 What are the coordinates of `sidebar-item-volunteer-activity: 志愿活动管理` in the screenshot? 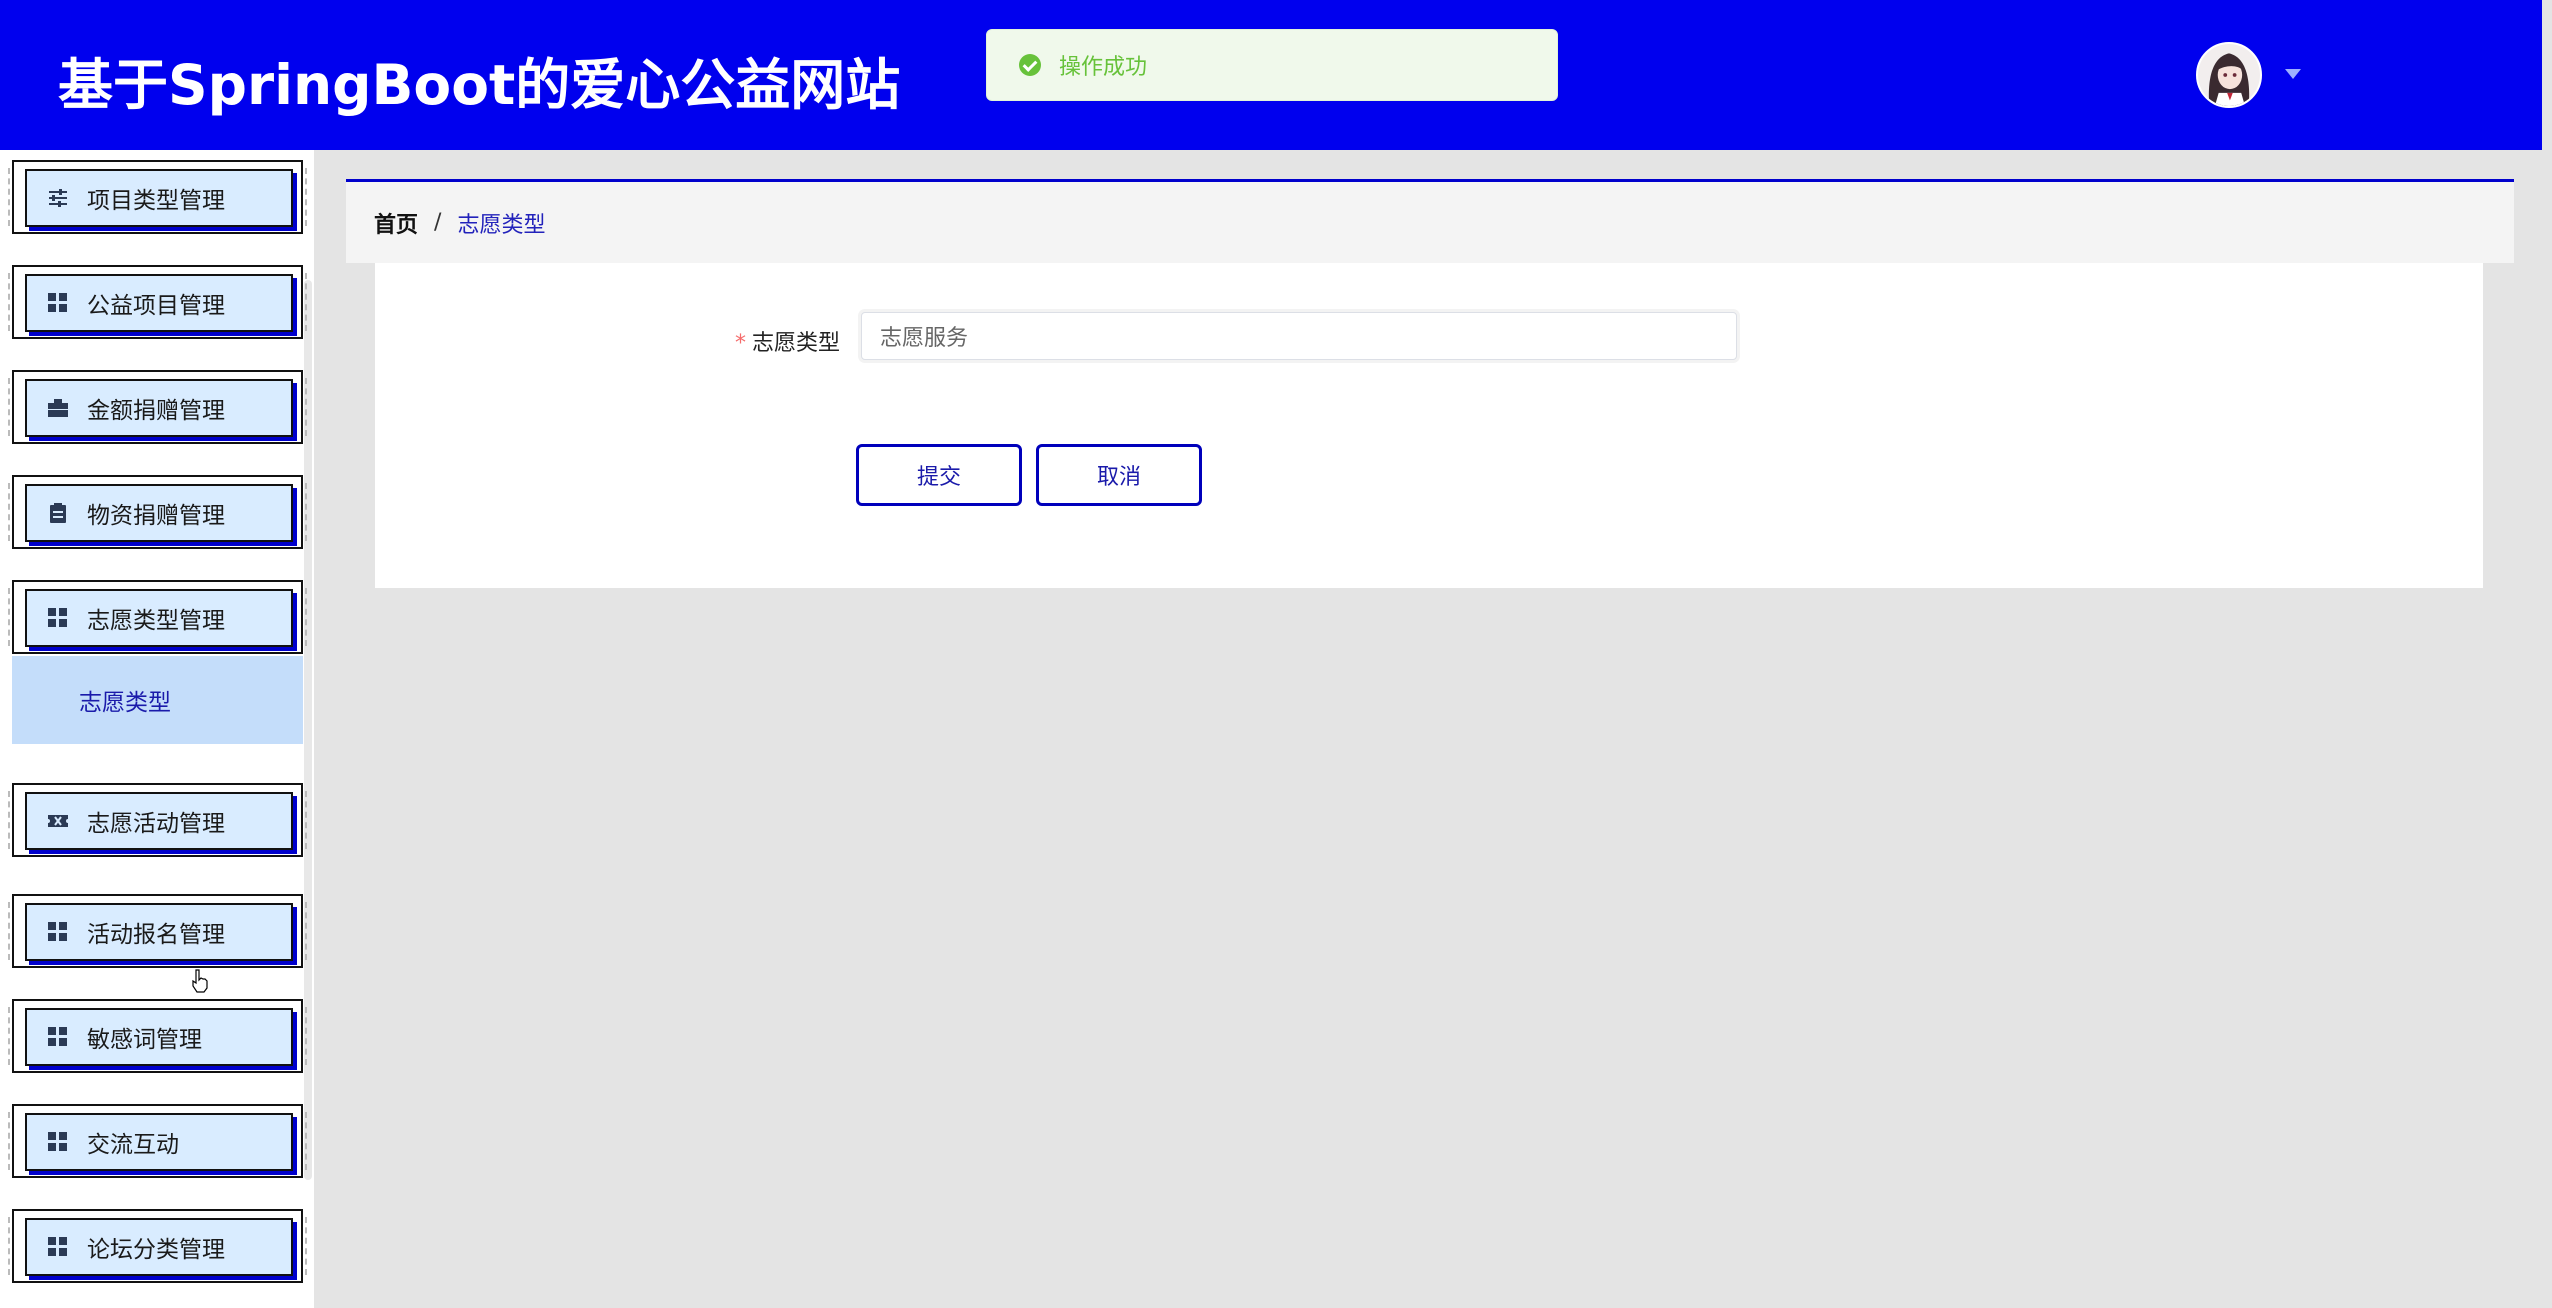 It's located at (157, 820).